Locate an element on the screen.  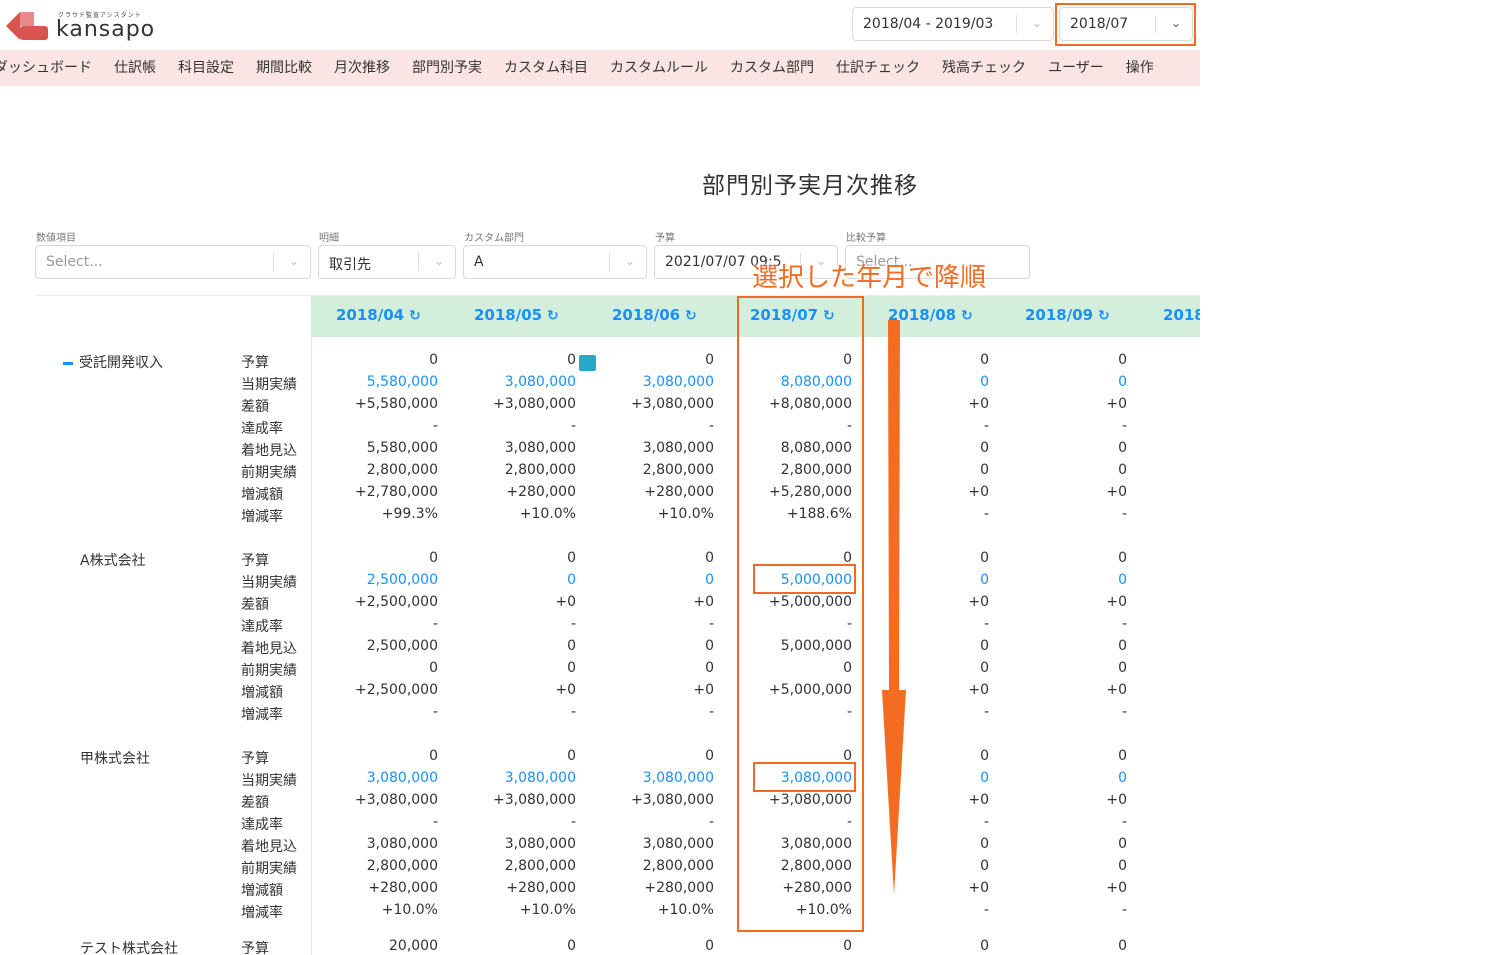
row-label: 達成率 is located at coordinates (262, 626).